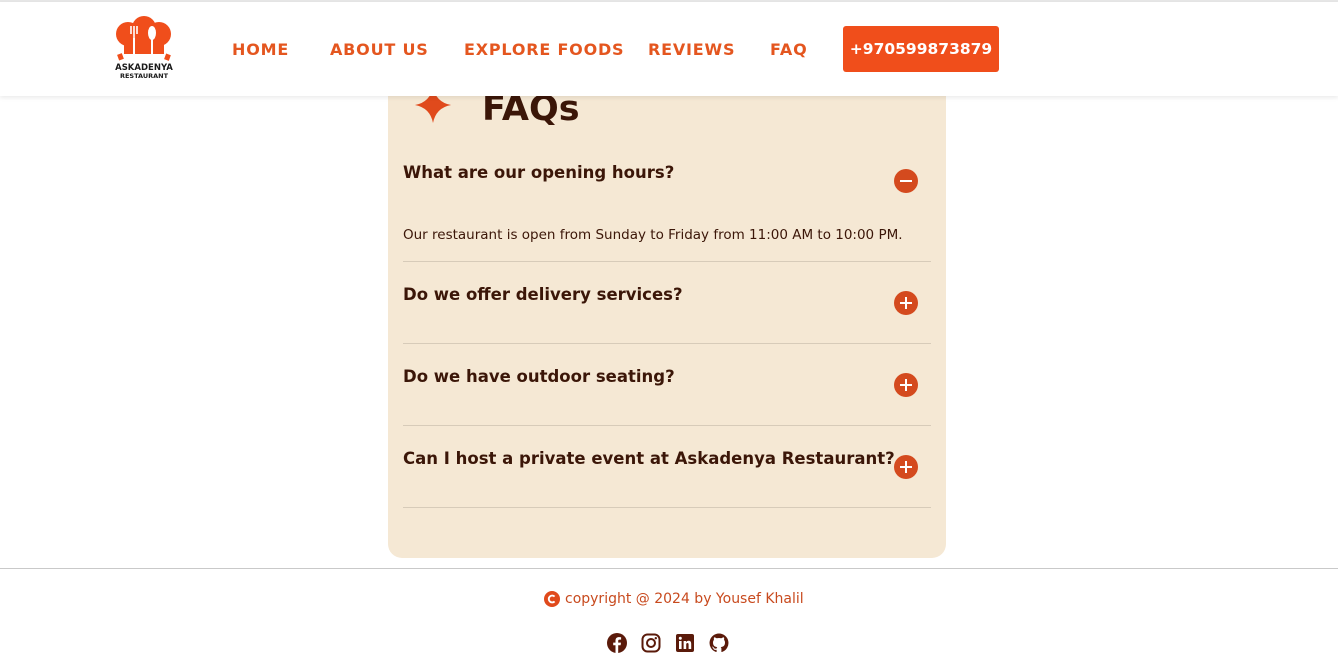 The height and width of the screenshot is (655, 1338). Describe the element at coordinates (544, 49) in the screenshot. I see `nav-explore-foods: EXPLORE FOODS` at that location.